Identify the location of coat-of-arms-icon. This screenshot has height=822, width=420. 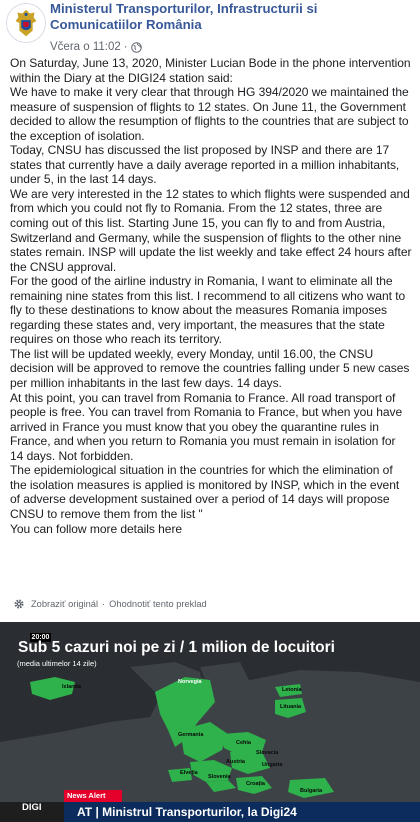
(26, 23).